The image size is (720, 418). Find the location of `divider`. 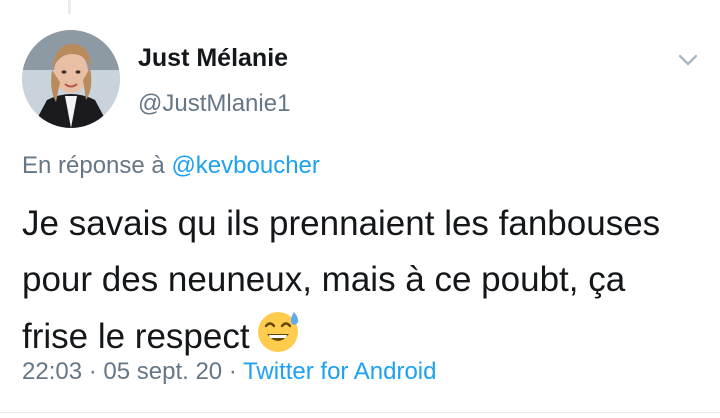

divider is located at coordinates (360, 412).